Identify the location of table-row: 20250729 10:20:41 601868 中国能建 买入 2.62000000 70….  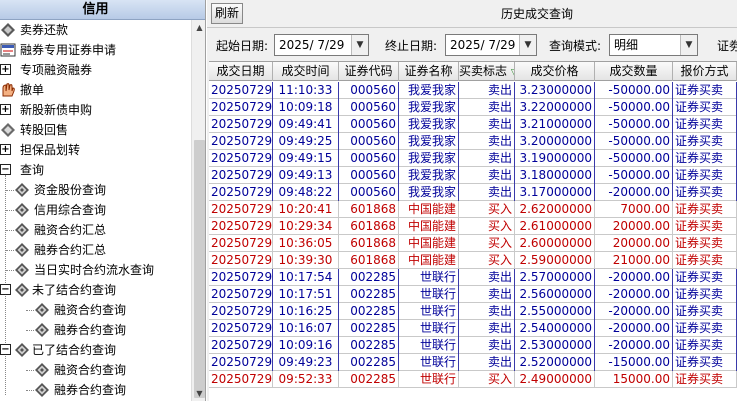
(473, 209).